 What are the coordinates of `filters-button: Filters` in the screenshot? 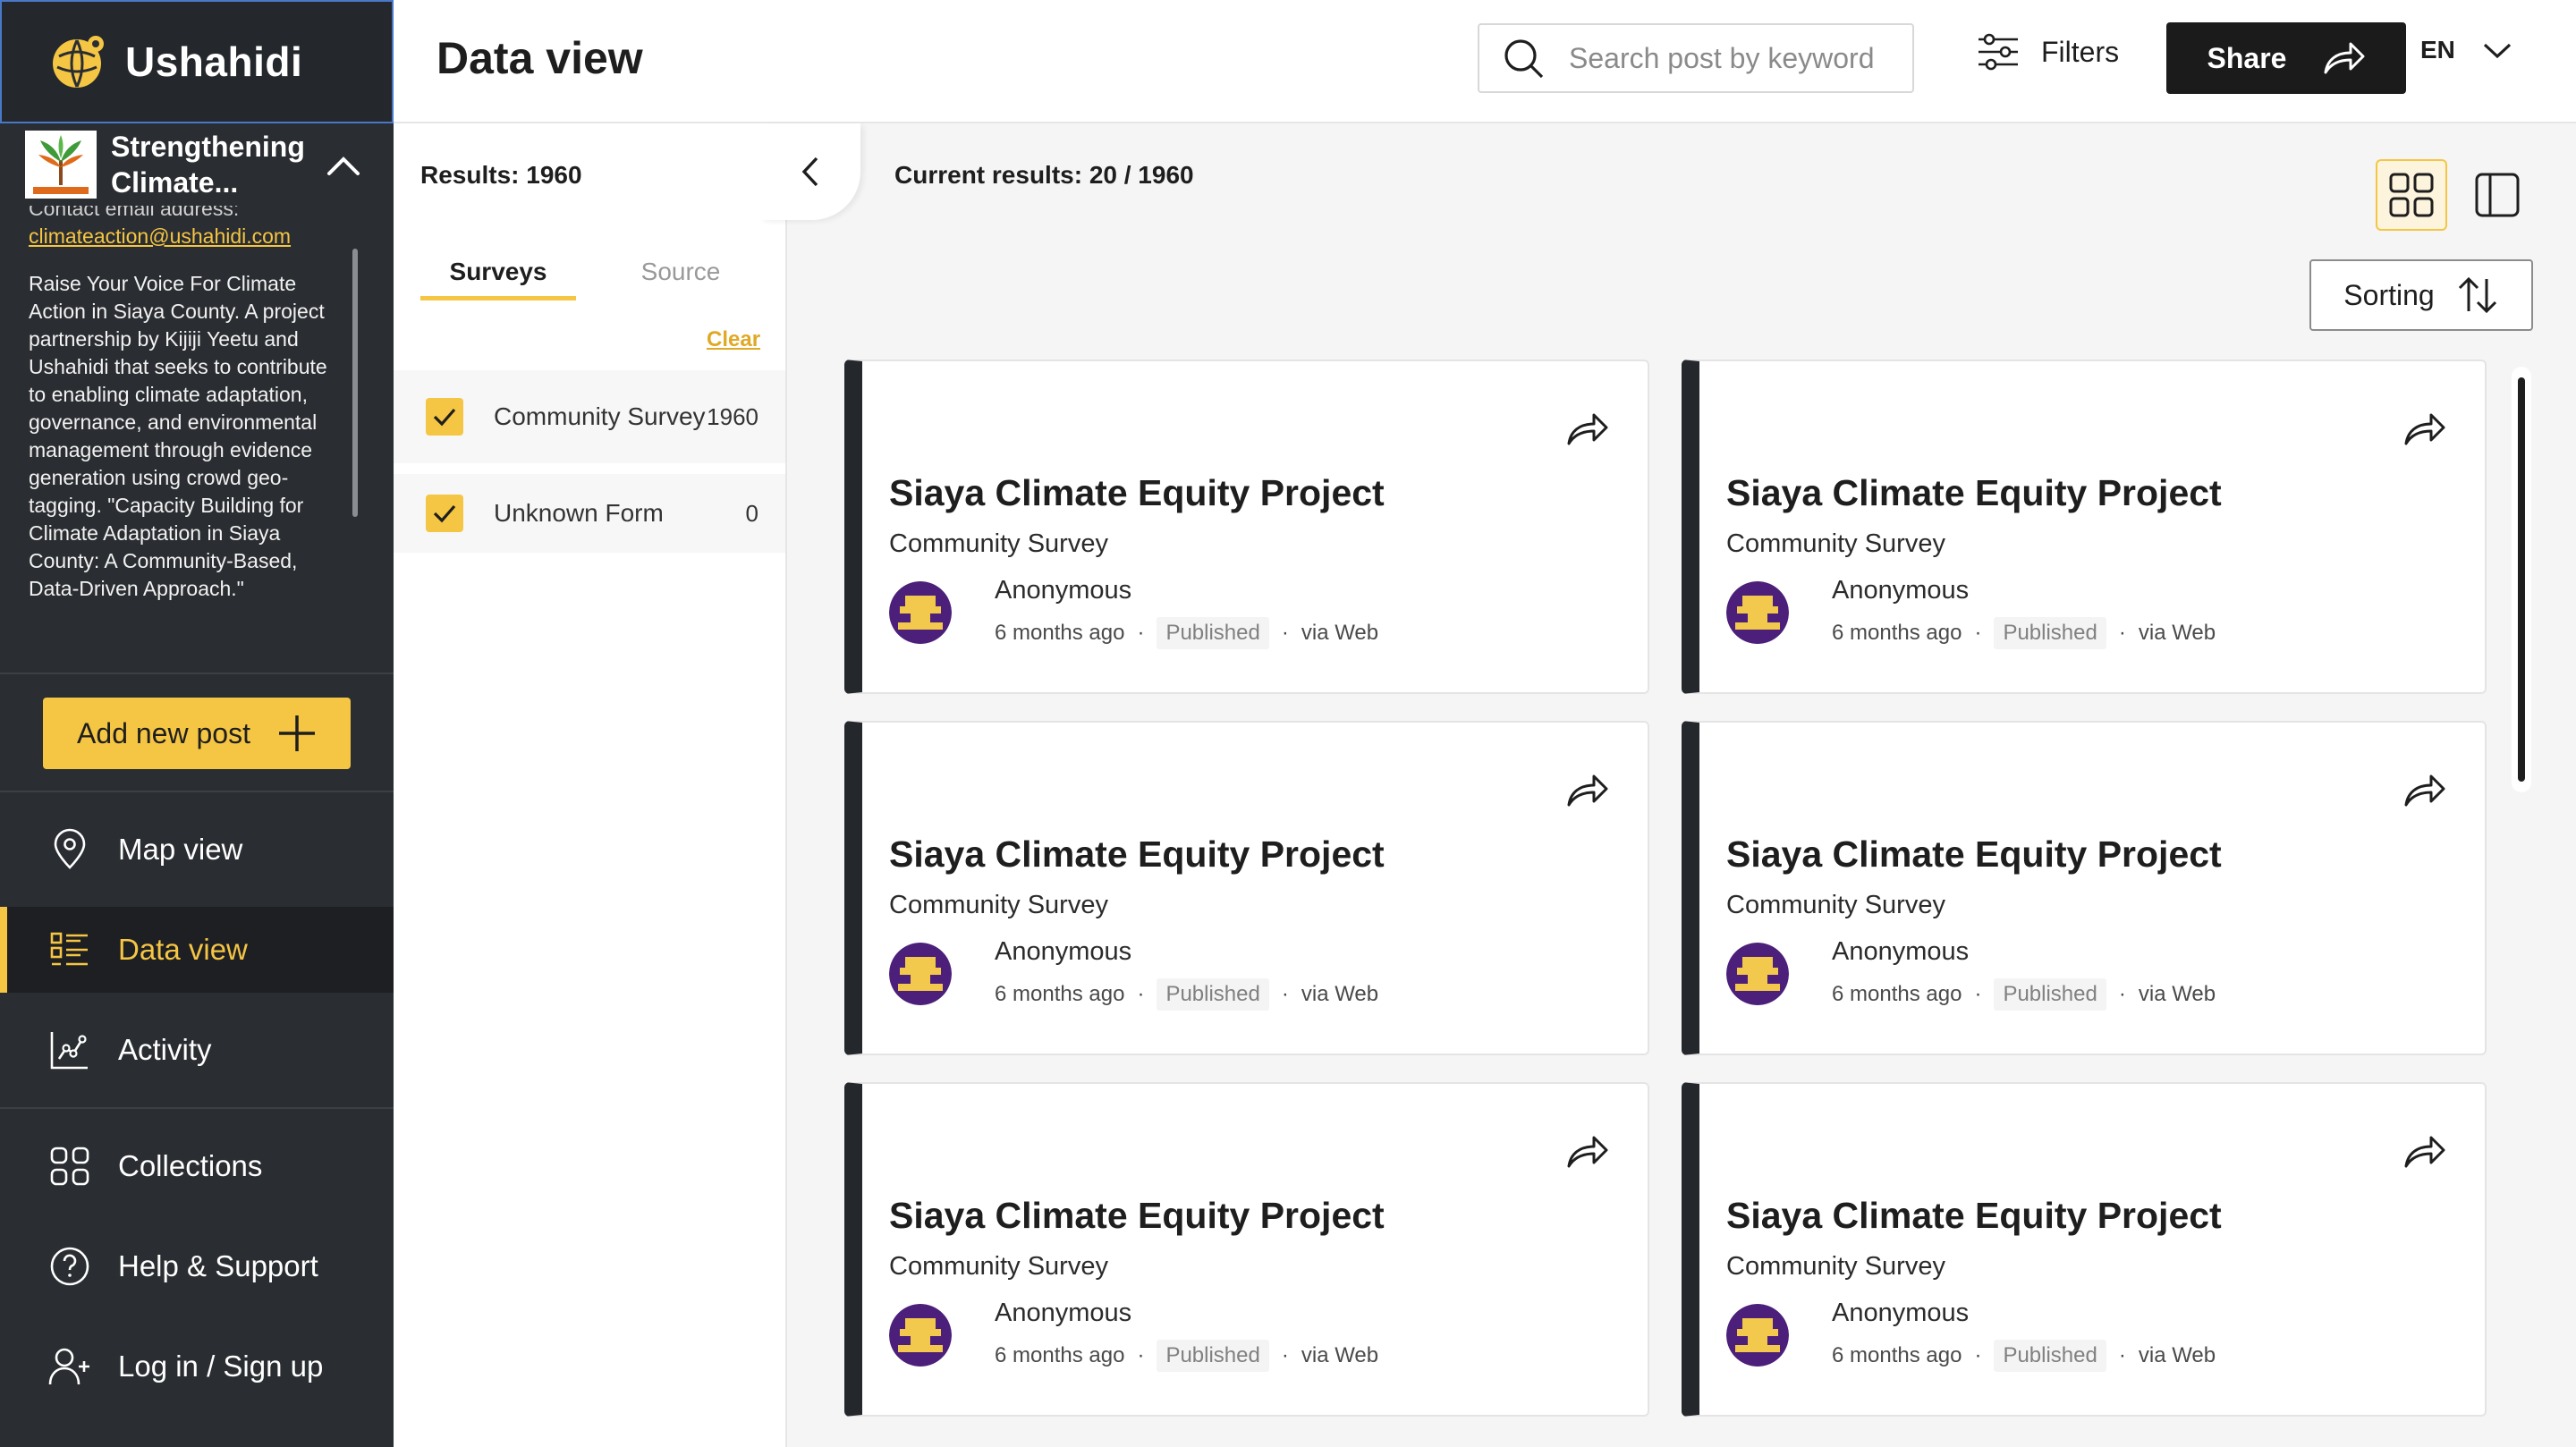 It's located at (2048, 52).